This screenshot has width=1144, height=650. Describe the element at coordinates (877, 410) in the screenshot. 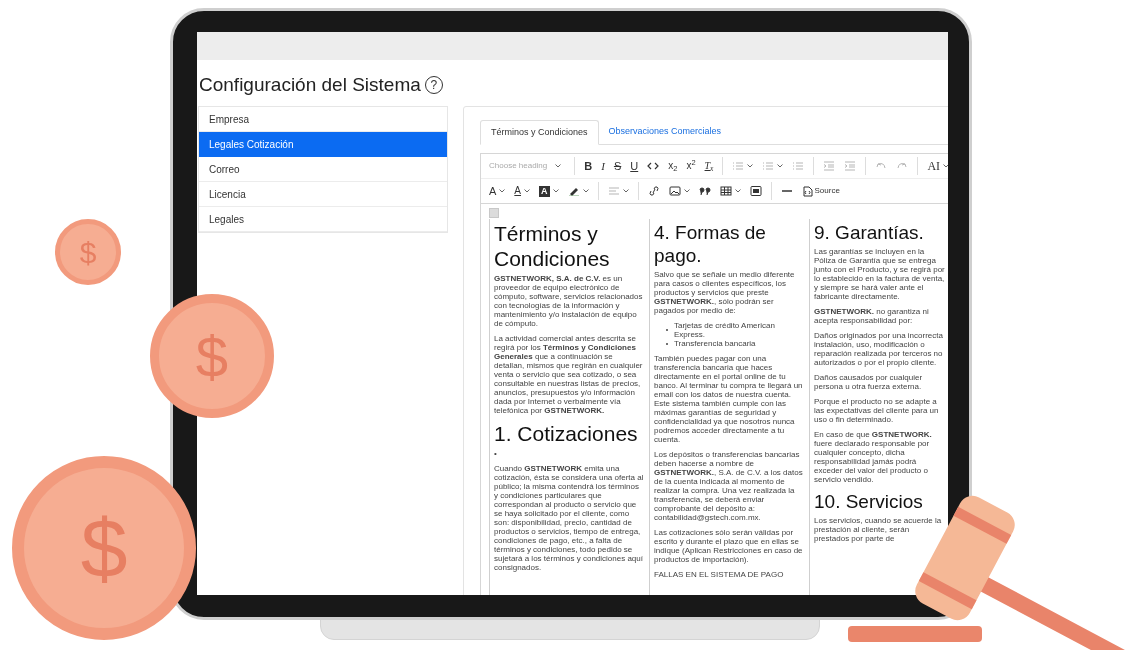

I see `document-paragraph: Porque el producto no se adapte a las expectativas del cliente para un uso o fin determinado.` at that location.